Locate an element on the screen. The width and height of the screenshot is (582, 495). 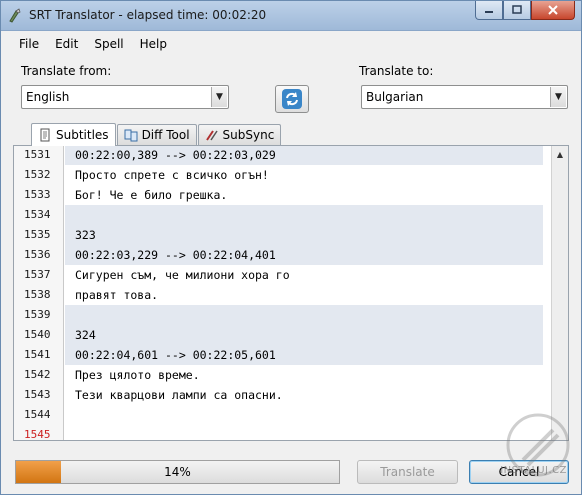
menu-spell: Spell is located at coordinates (108, 44).